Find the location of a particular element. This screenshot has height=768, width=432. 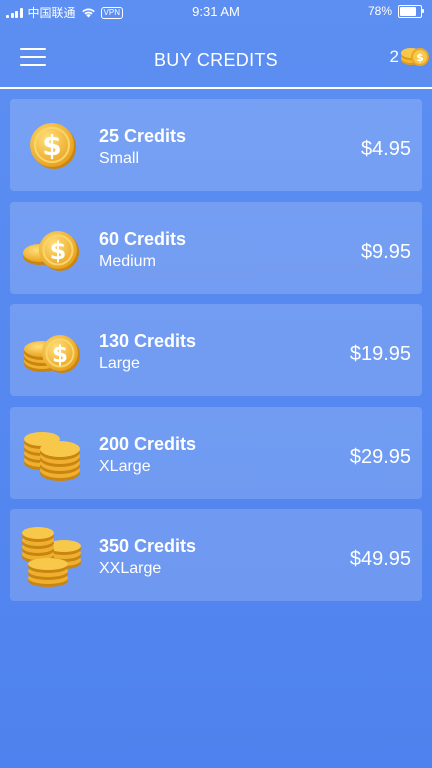

coin-pile-icon is located at coordinates (51, 557).